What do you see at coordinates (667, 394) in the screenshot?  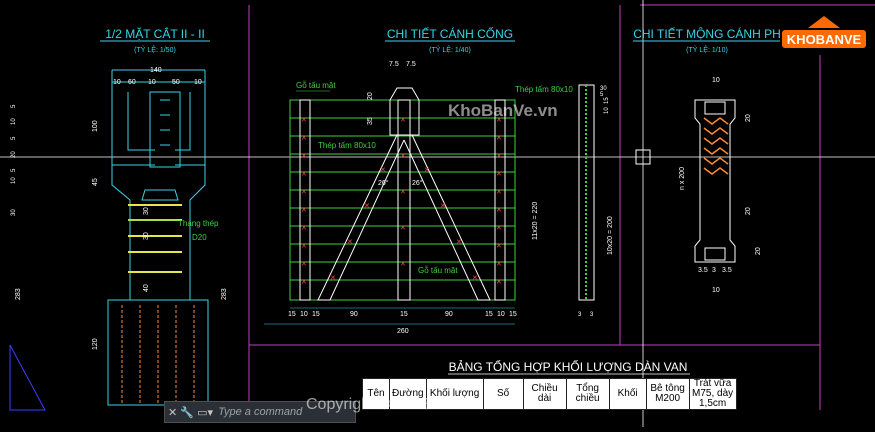 I see `table-header-concrete: Bê tông M200` at bounding box center [667, 394].